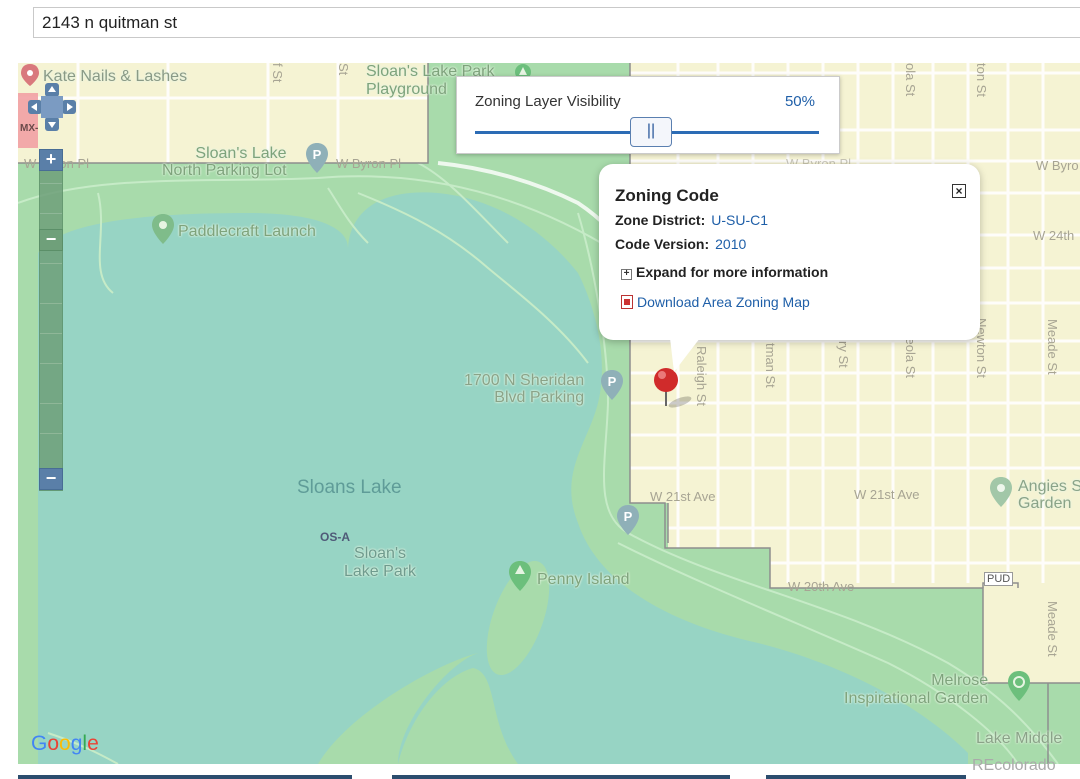 The height and width of the screenshot is (779, 1080). I want to click on address-search-bar, so click(556, 22).